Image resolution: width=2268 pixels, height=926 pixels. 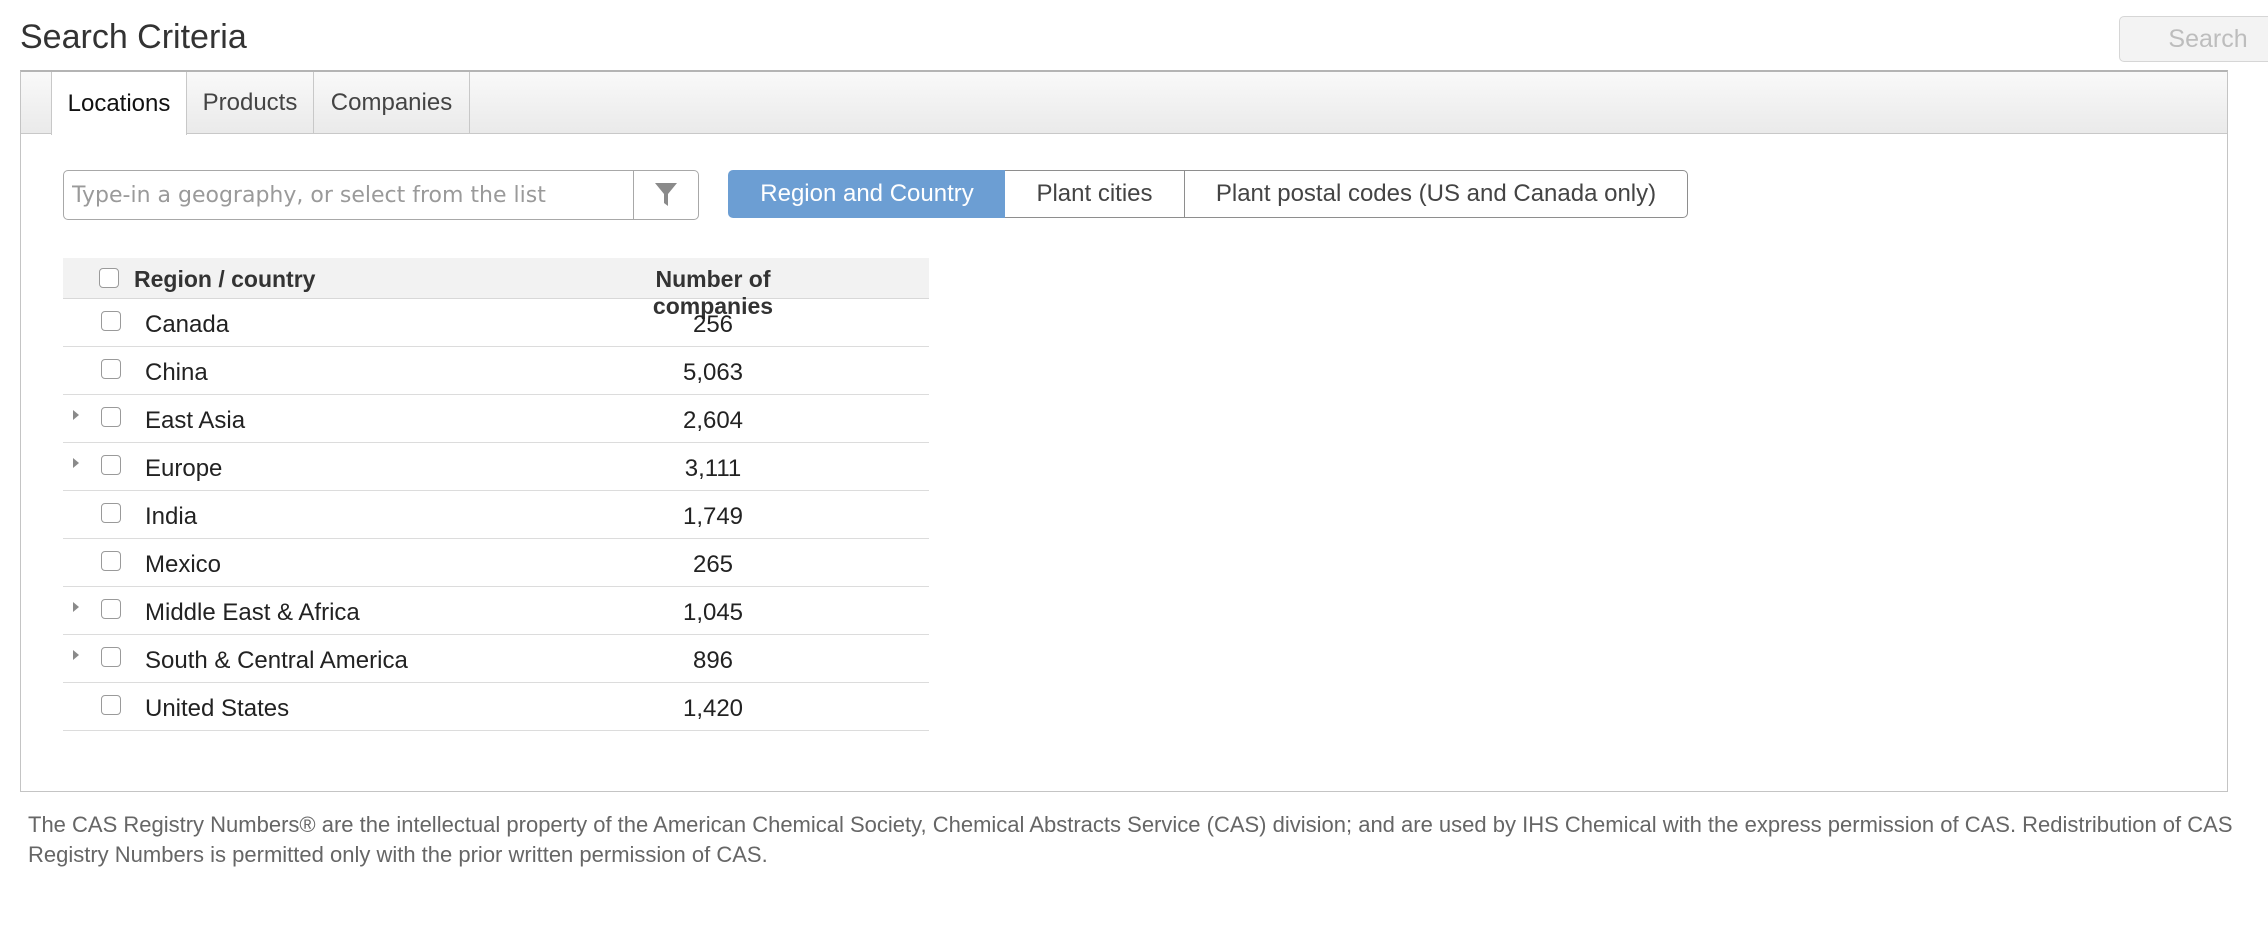 What do you see at coordinates (713, 660) in the screenshot?
I see `company-count: 896` at bounding box center [713, 660].